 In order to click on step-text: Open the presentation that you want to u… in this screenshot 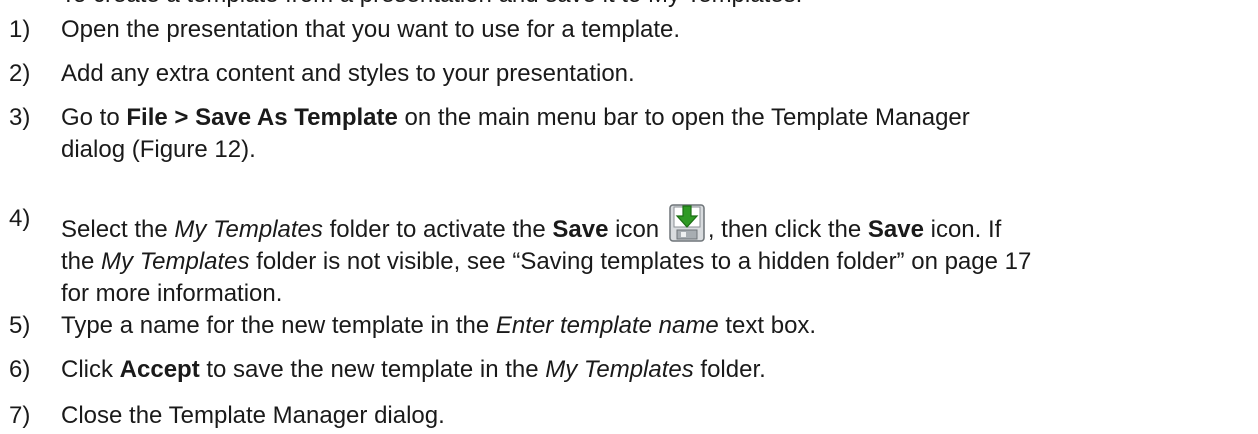, I will do `click(371, 29)`.